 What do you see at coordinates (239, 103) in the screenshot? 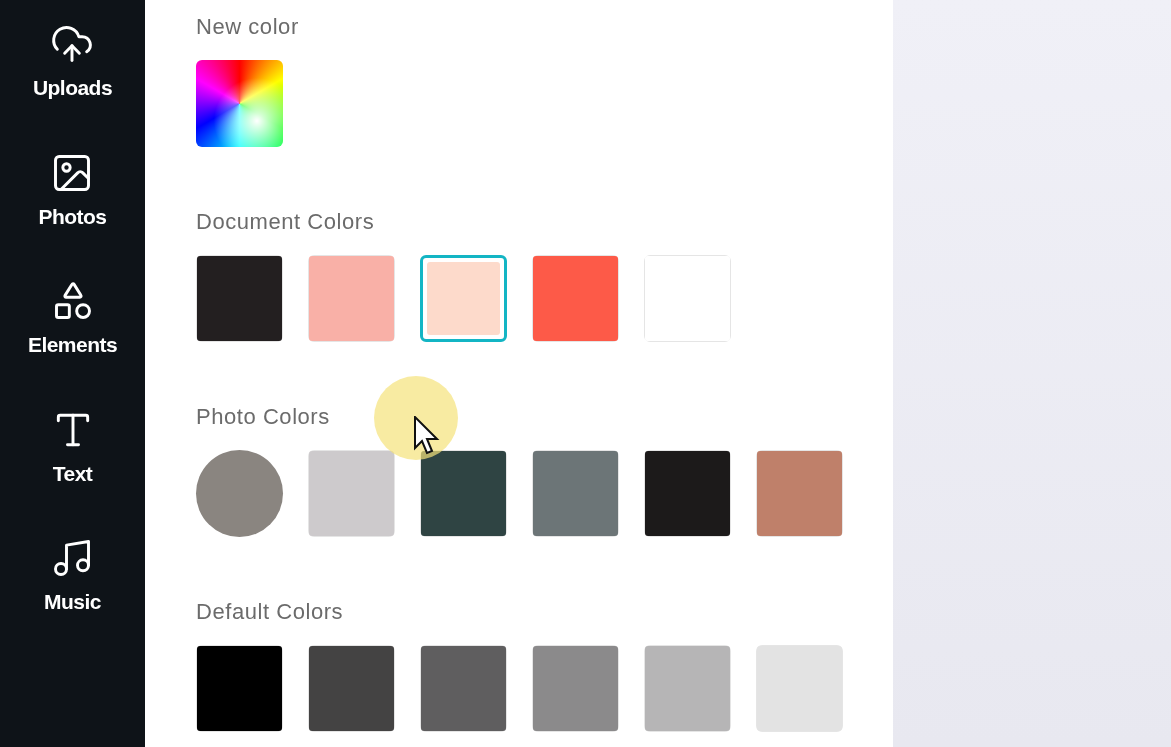
I see `color-picker-swatch` at bounding box center [239, 103].